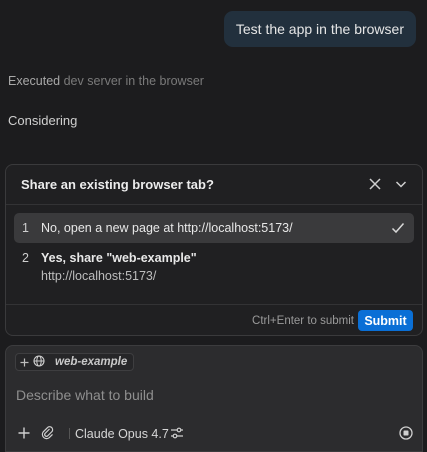 The image size is (427, 452). What do you see at coordinates (133, 81) in the screenshot?
I see `executed-detail: dev server in the browser` at bounding box center [133, 81].